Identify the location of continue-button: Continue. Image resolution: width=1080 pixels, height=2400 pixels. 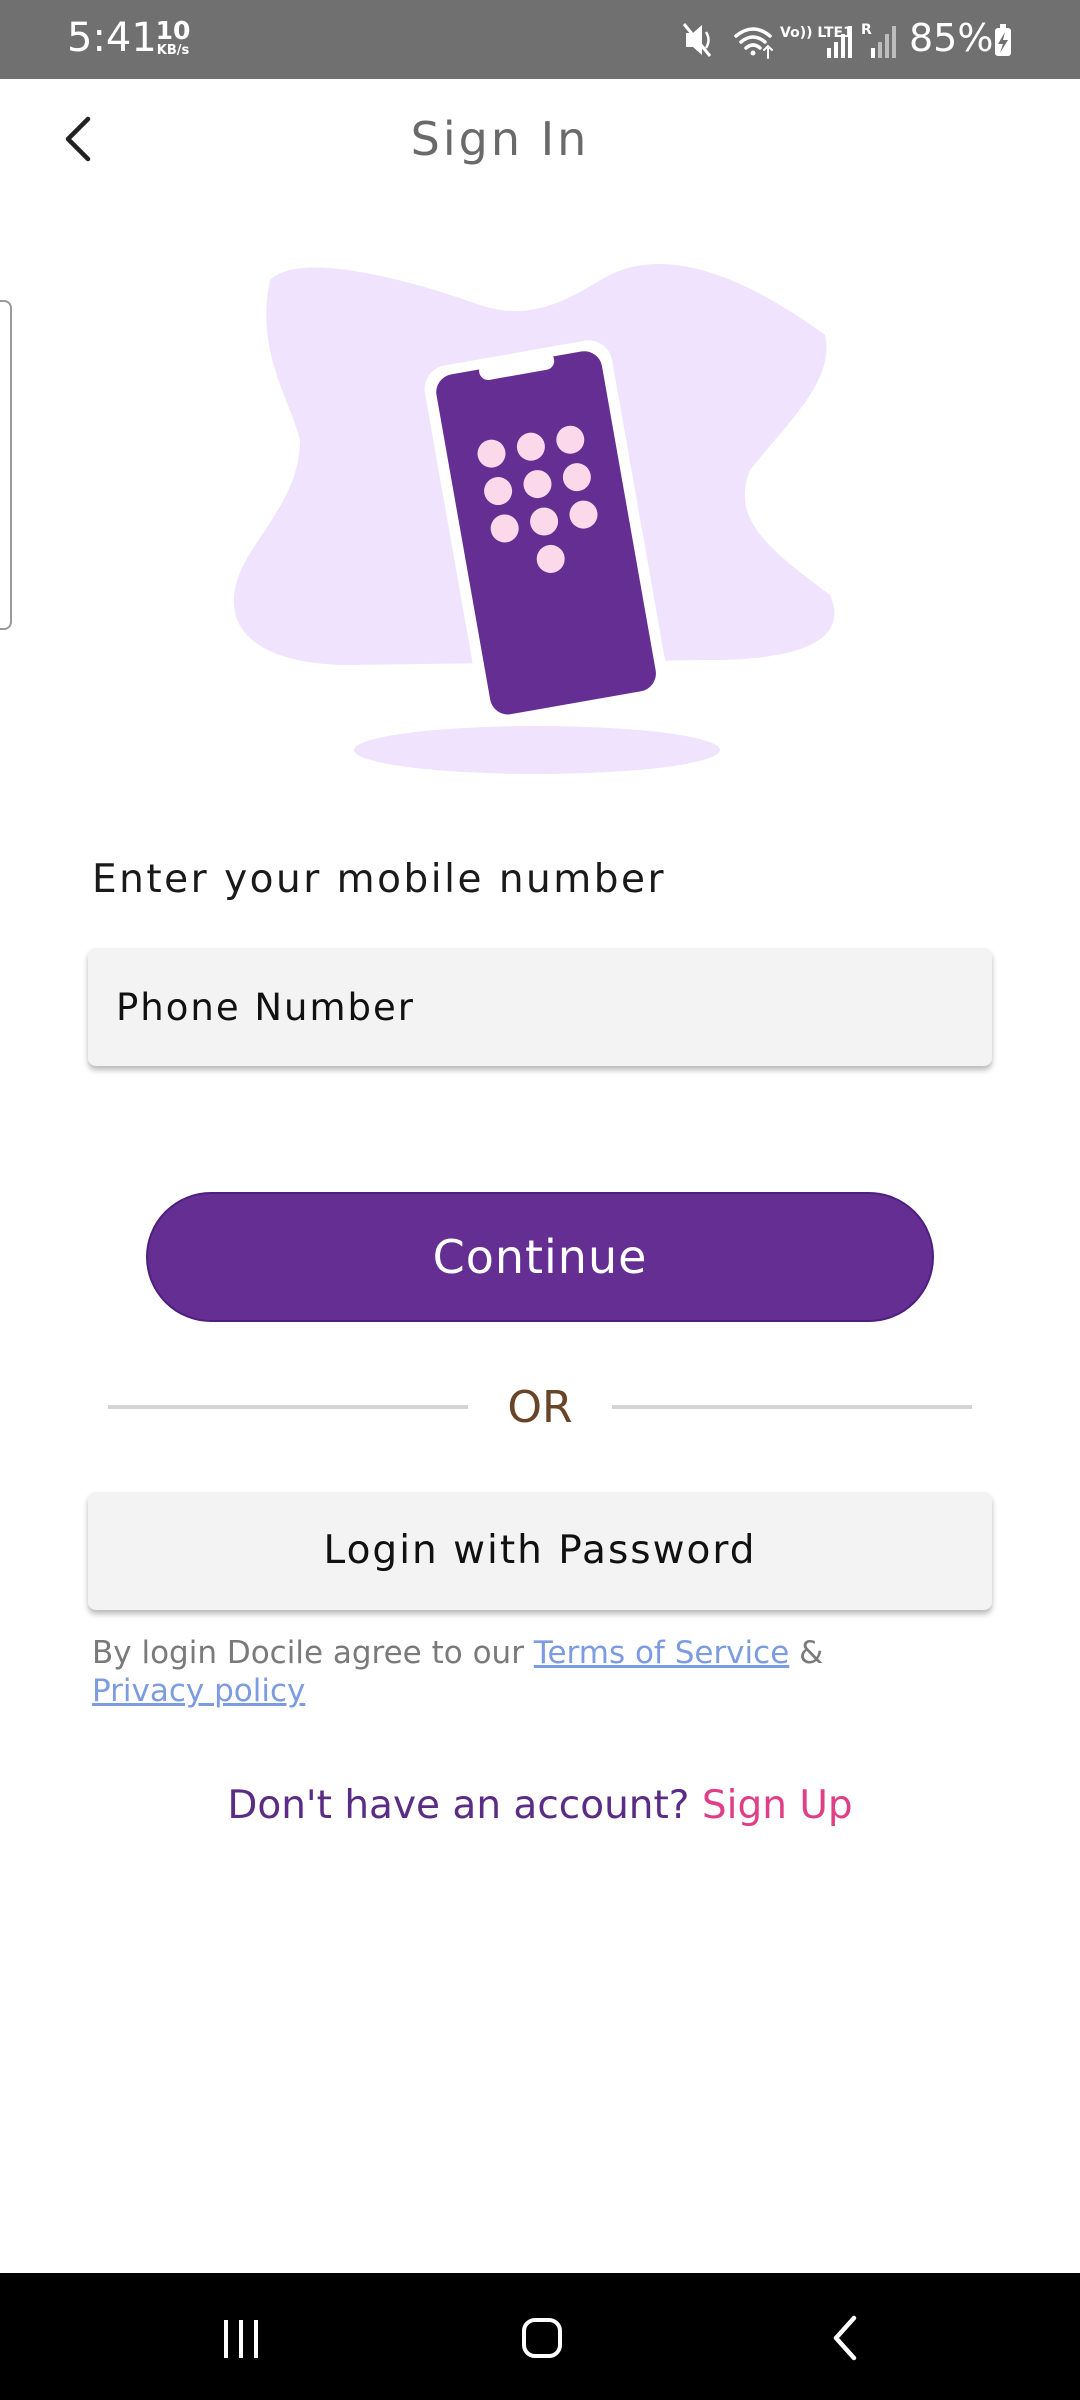
(540, 1257).